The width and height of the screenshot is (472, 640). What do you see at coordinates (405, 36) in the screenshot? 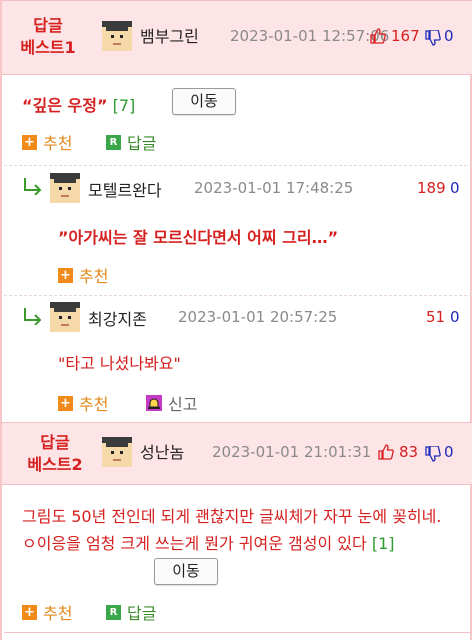
I see `upvote-count: 167` at bounding box center [405, 36].